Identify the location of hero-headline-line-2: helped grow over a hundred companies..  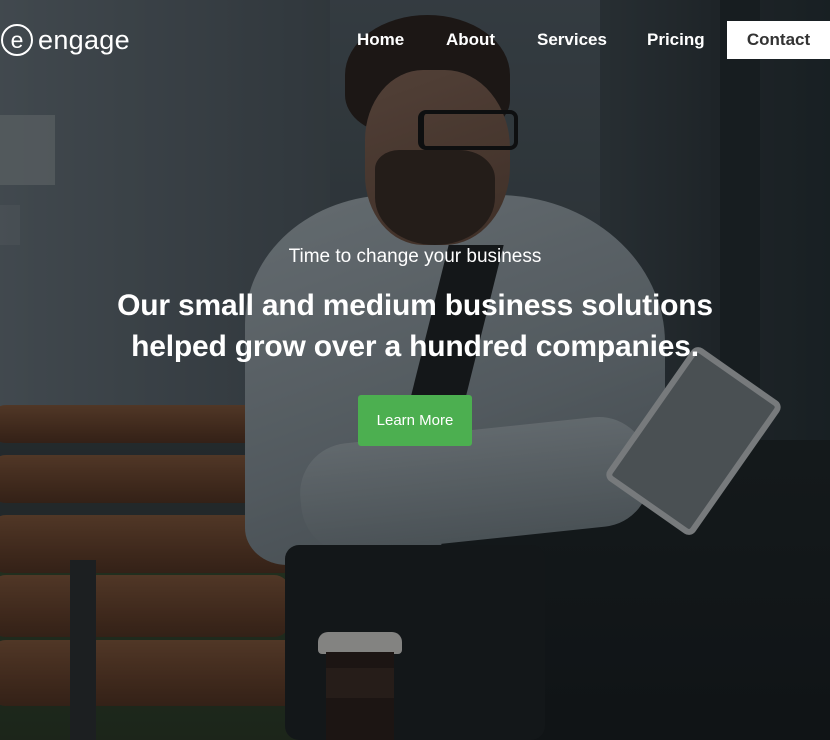
(415, 346).